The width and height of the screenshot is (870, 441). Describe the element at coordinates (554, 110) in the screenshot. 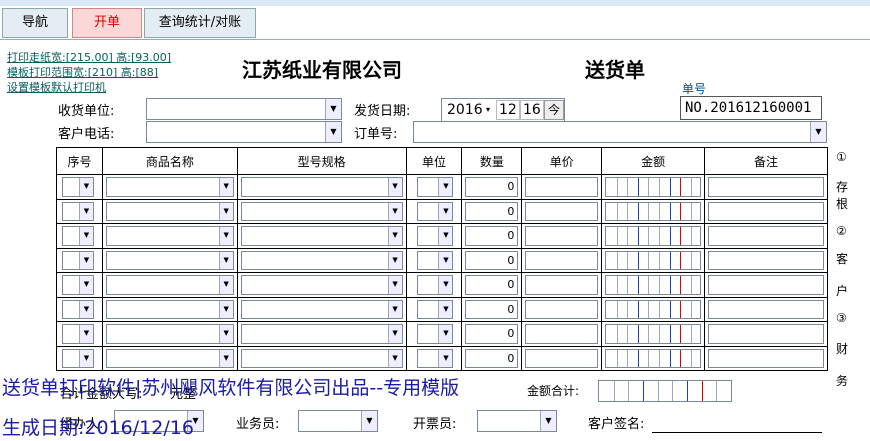

I see `today-button: 今` at that location.